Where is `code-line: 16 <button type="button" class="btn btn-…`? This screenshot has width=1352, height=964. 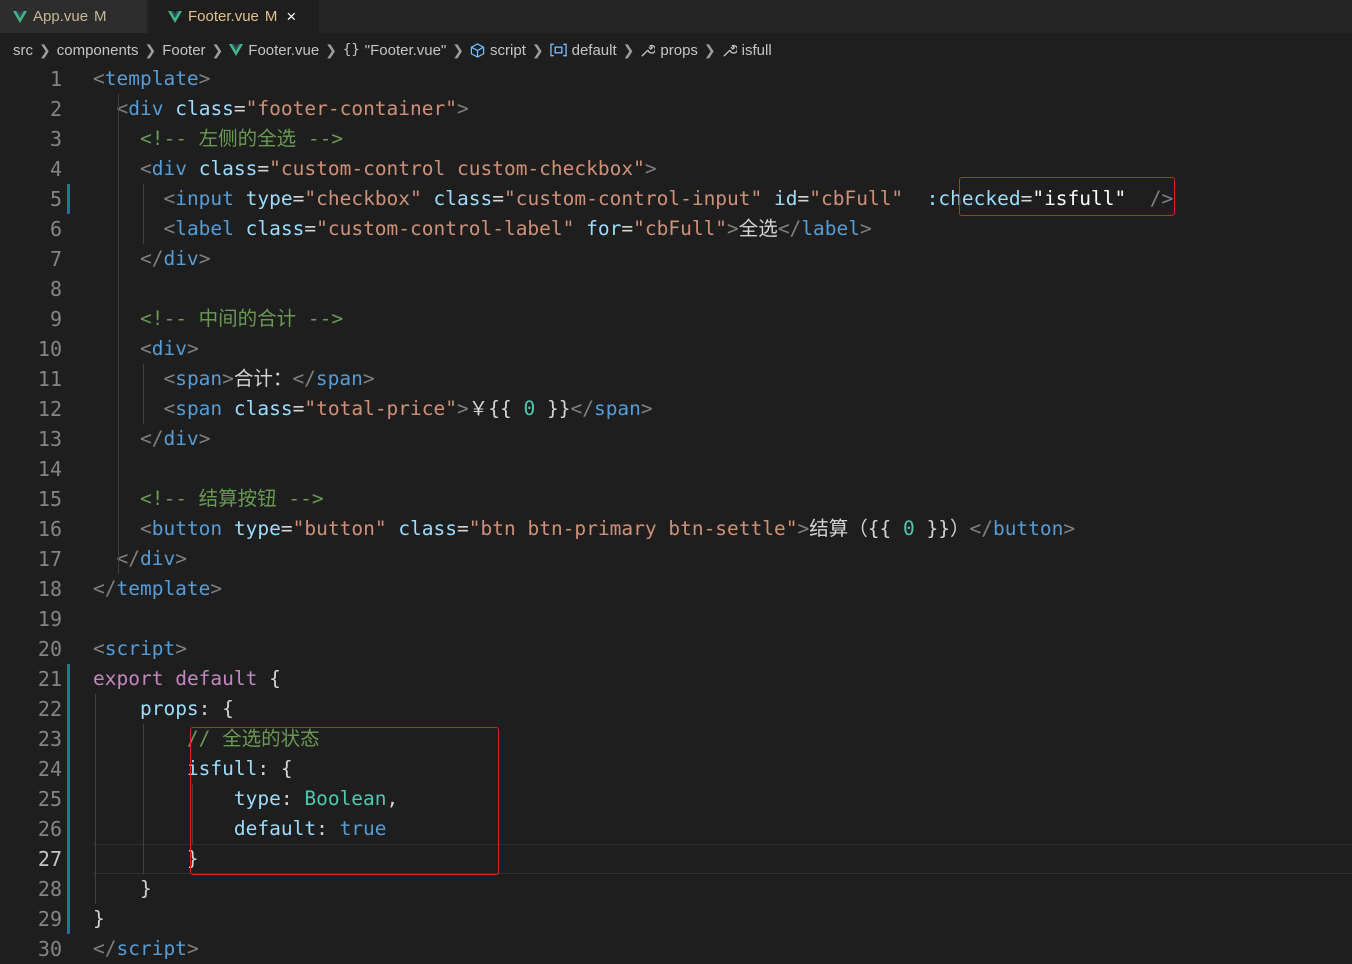
code-line: 16 <button type="button" class="btn btn-… is located at coordinates (676, 529).